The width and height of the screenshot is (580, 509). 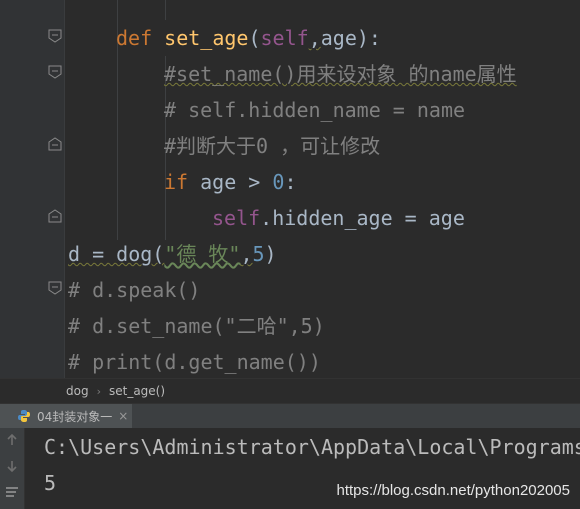 I want to click on code-line-assign: self.hidden_age = age, so click(x=338, y=218).